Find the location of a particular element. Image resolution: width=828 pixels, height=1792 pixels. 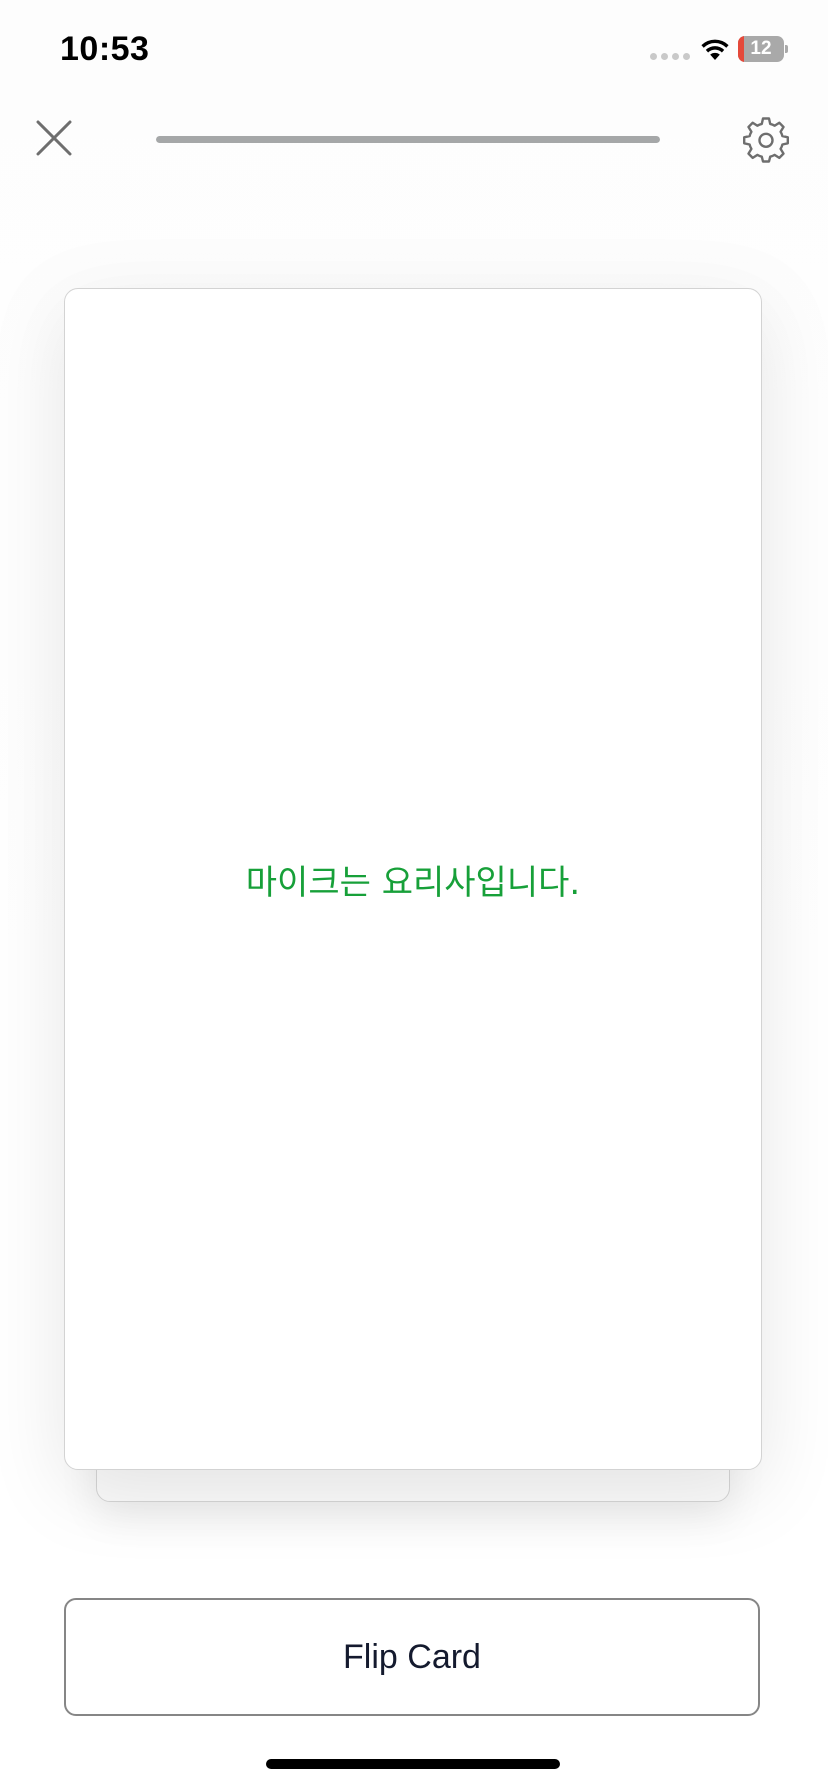

gear-icon is located at coordinates (766, 140).